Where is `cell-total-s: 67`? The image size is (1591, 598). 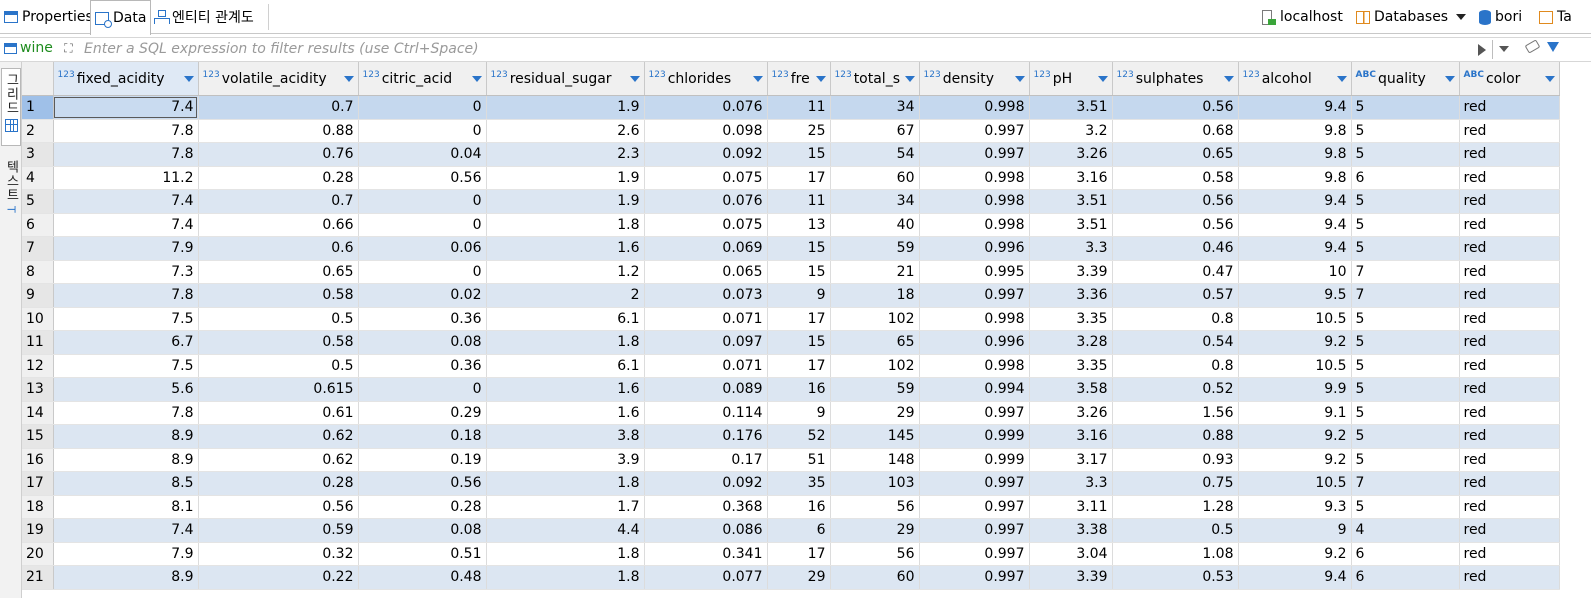 cell-total-s: 67 is located at coordinates (875, 131).